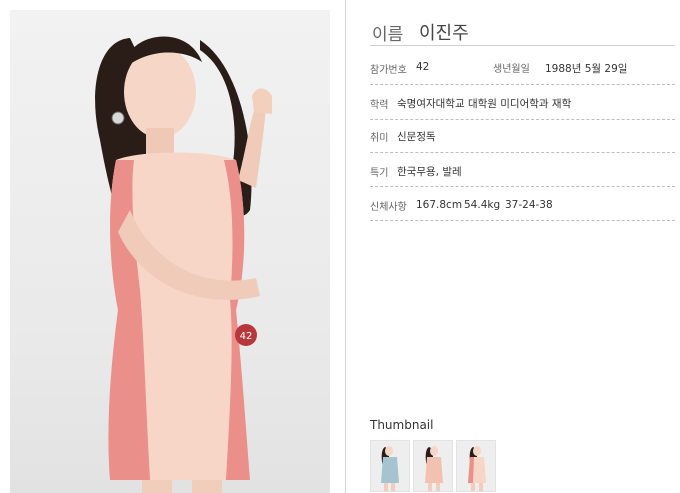  I want to click on hobby-row: 취미 신문정독, so click(522, 136).